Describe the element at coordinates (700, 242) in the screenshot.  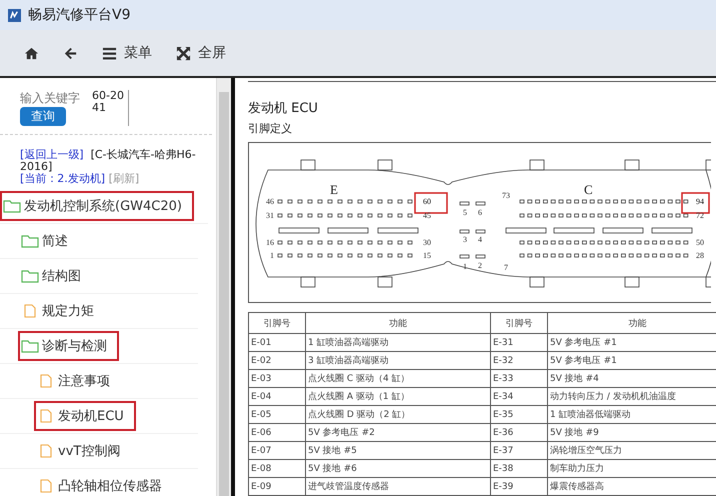
I see `pin-number: 50` at that location.